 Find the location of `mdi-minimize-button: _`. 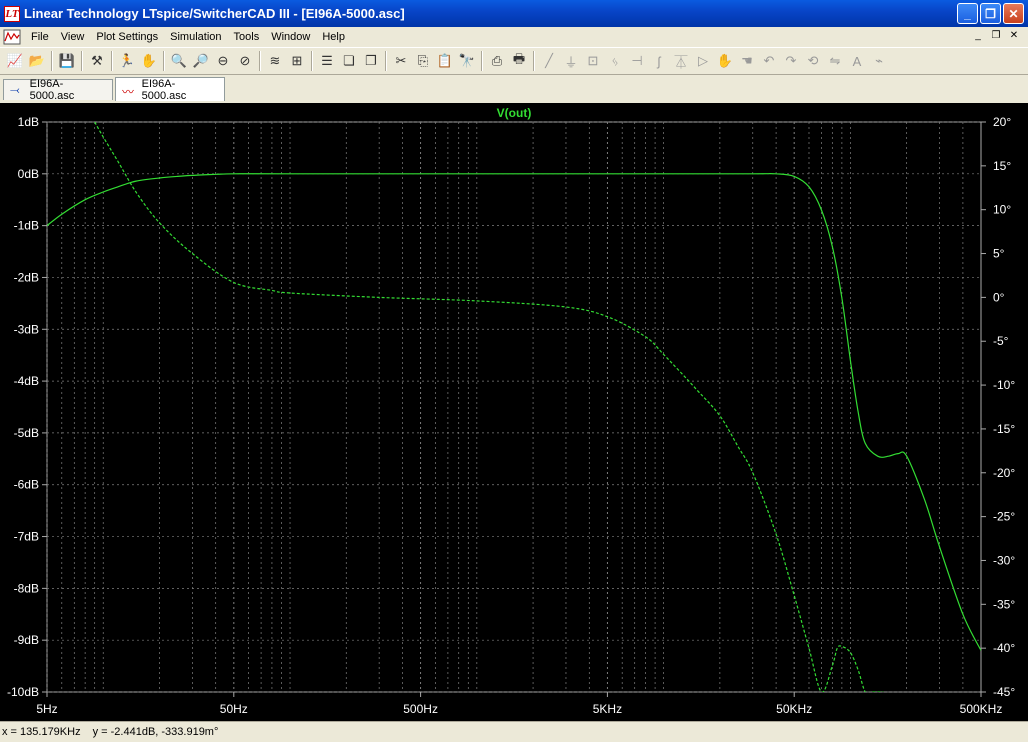

mdi-minimize-button: _ is located at coordinates (978, 35).